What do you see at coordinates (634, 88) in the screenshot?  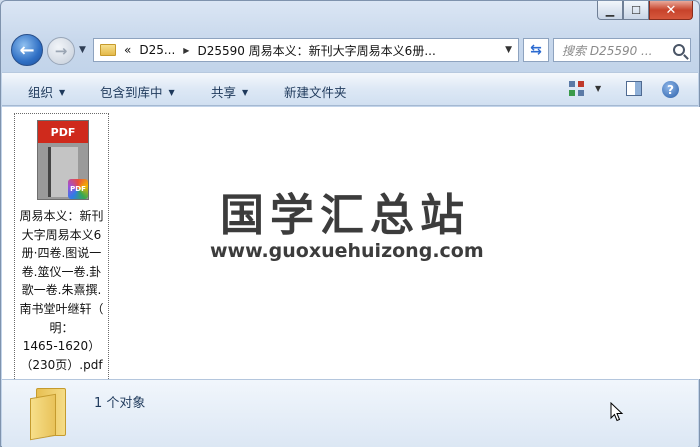 I see `preview-pane-icon` at bounding box center [634, 88].